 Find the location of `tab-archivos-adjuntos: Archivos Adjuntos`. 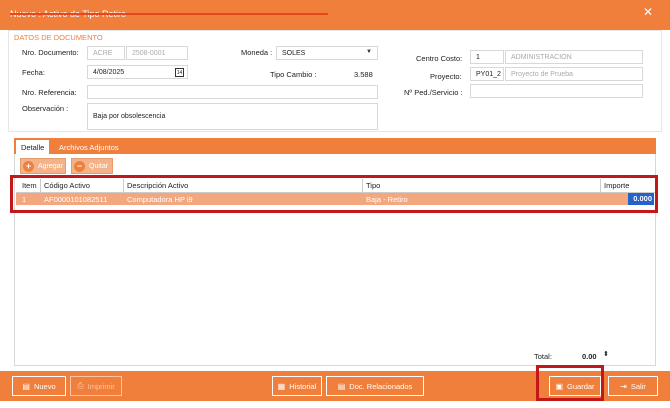

tab-archivos-adjuntos: Archivos Adjuntos is located at coordinates (89, 147).